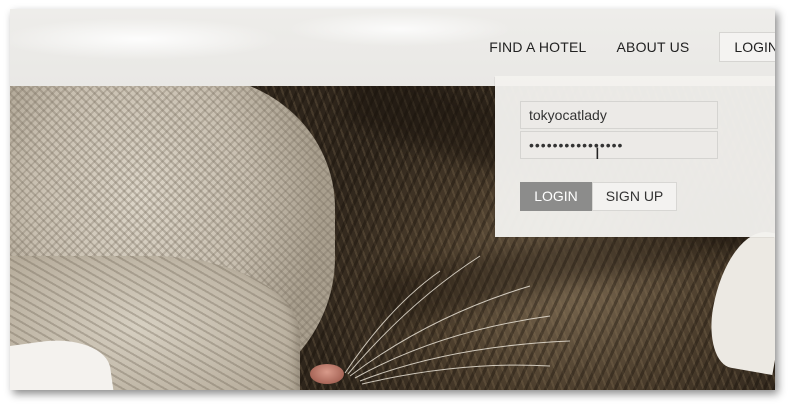 The width and height of the screenshot is (809, 406). I want to click on nav-find-a-hotel: FIND A HOTEL, so click(537, 47).